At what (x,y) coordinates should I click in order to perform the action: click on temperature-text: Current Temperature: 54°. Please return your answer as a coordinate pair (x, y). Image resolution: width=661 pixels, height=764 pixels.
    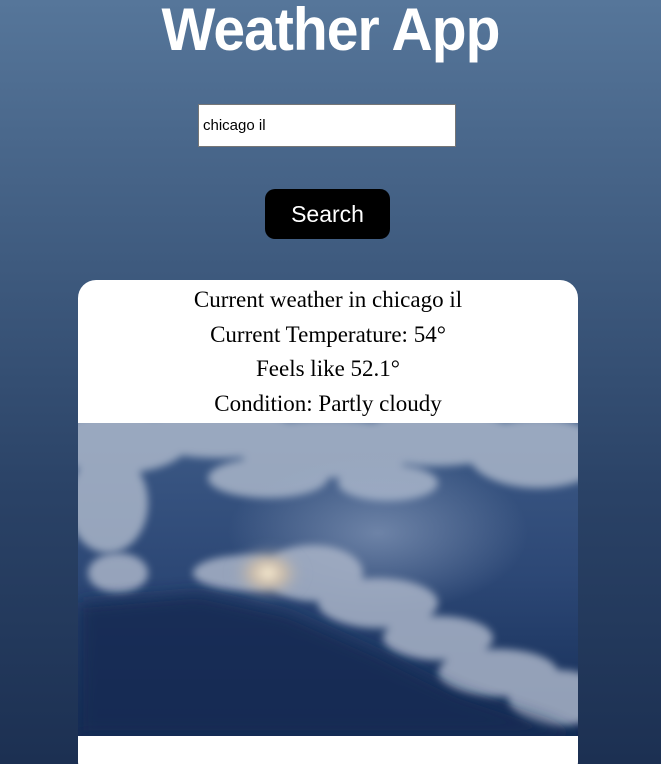
    Looking at the image, I should click on (328, 334).